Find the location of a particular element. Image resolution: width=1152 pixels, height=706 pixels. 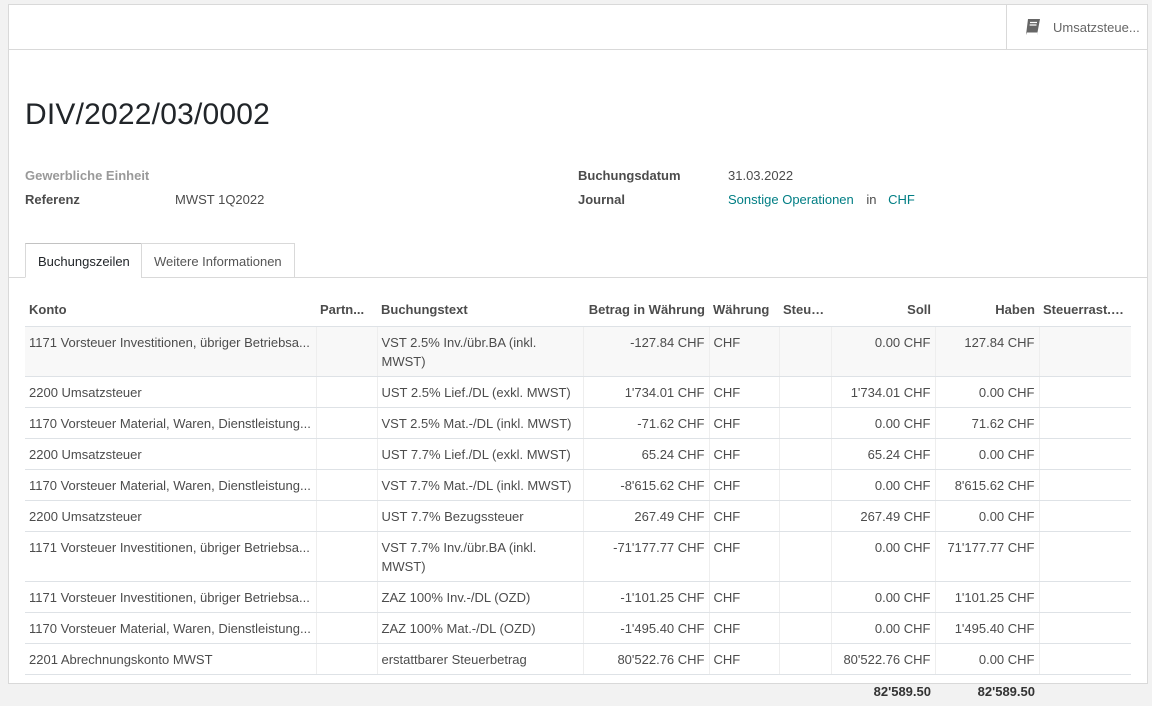

column-header-konto: Konto is located at coordinates (170, 310).